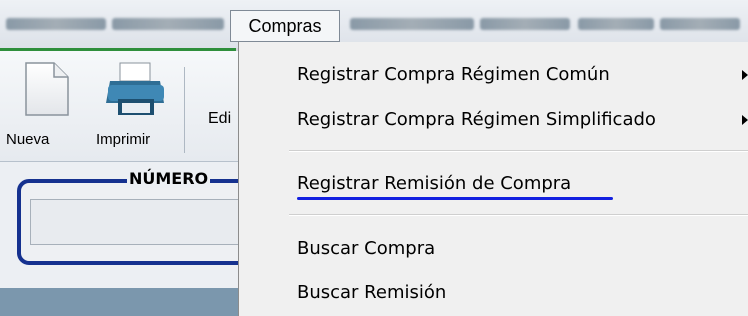 The image size is (748, 316). I want to click on print-button-label: Imprimir, so click(123, 139).